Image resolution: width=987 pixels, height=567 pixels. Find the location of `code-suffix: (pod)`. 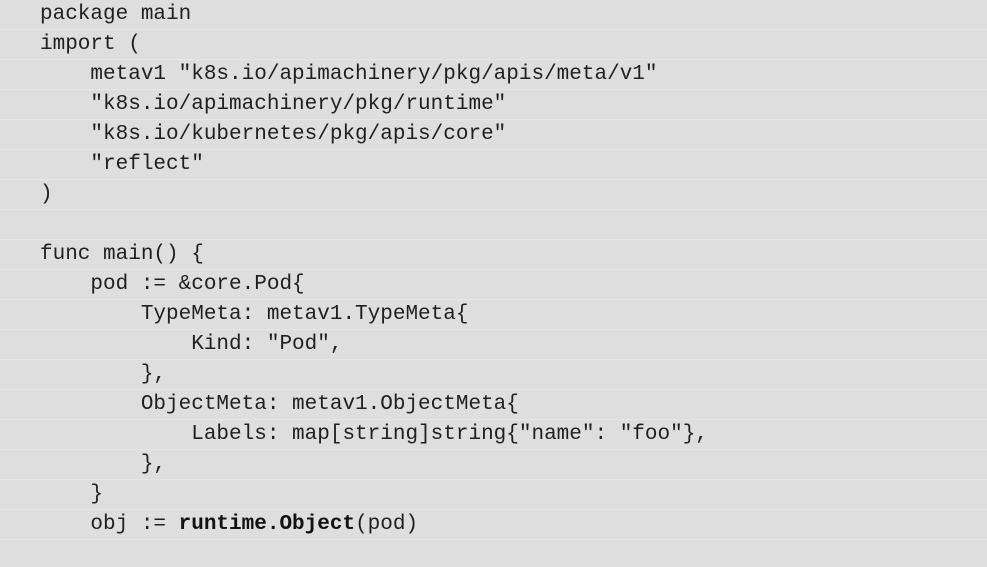

code-suffix: (pod) is located at coordinates (387, 524).